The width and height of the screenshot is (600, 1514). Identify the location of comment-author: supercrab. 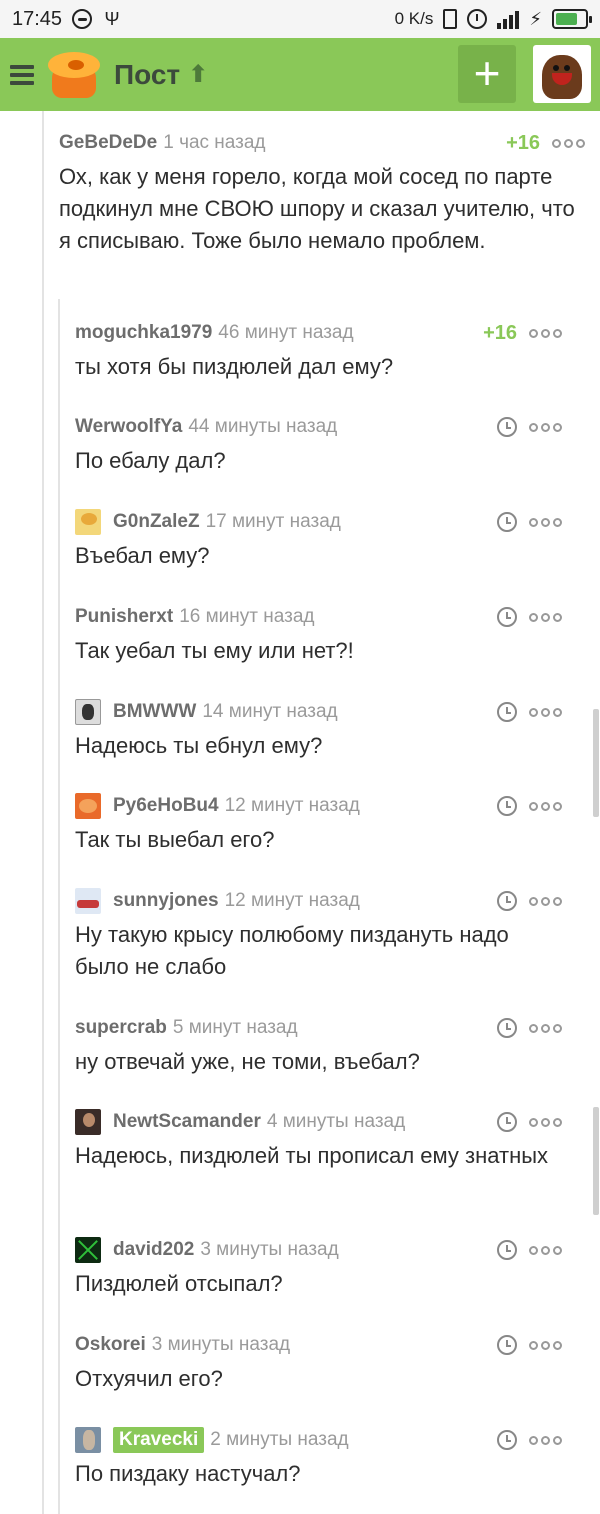
(121, 1028).